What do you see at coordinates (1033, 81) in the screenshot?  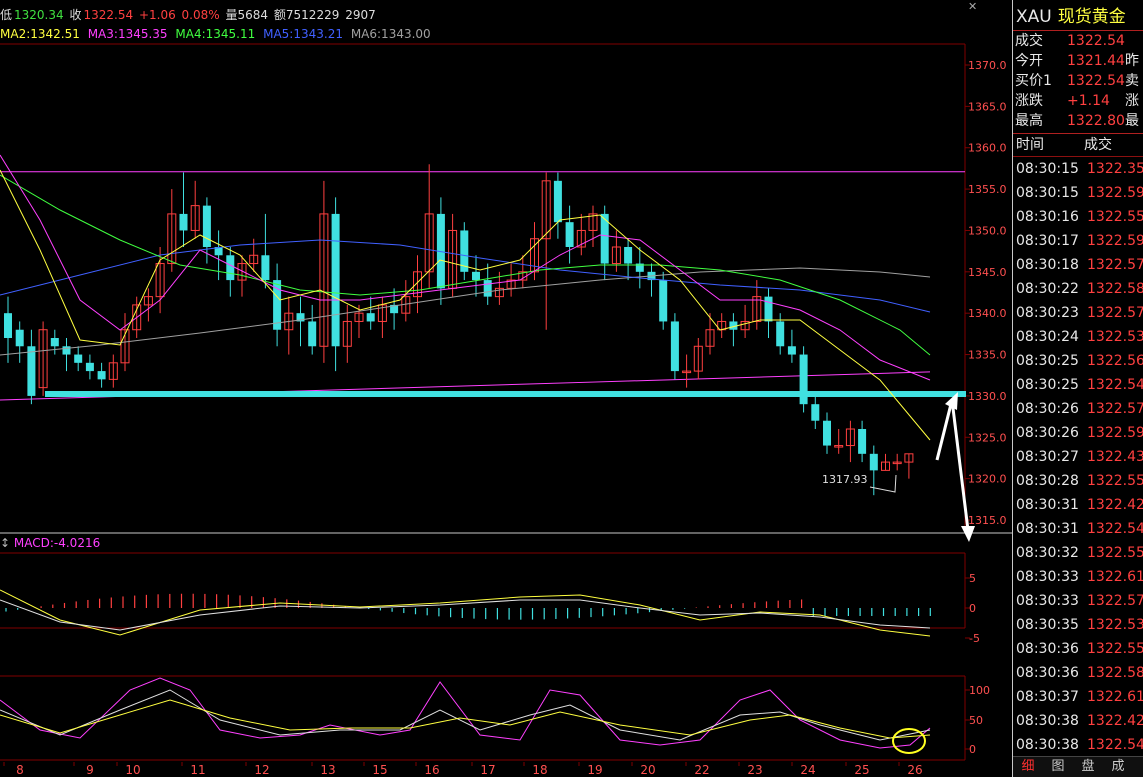 I see `quote-row-label: 买价1` at bounding box center [1033, 81].